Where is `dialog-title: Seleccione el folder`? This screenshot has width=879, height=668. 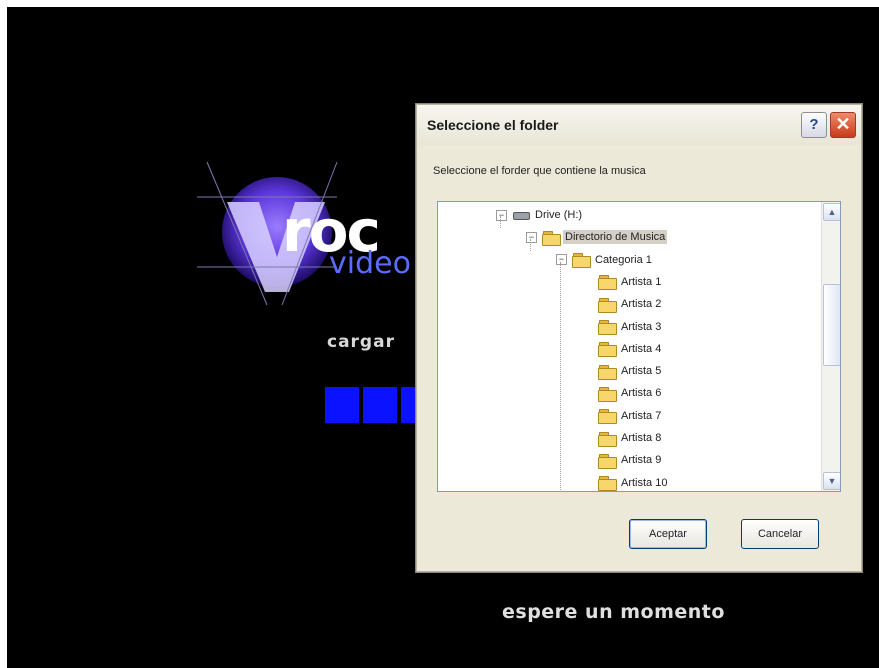
dialog-title: Seleccione el folder is located at coordinates (493, 125).